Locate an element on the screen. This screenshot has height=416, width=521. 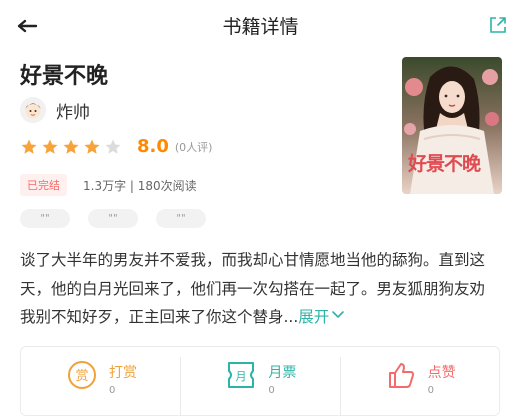
page-title: 书籍详情 is located at coordinates (260, 27).